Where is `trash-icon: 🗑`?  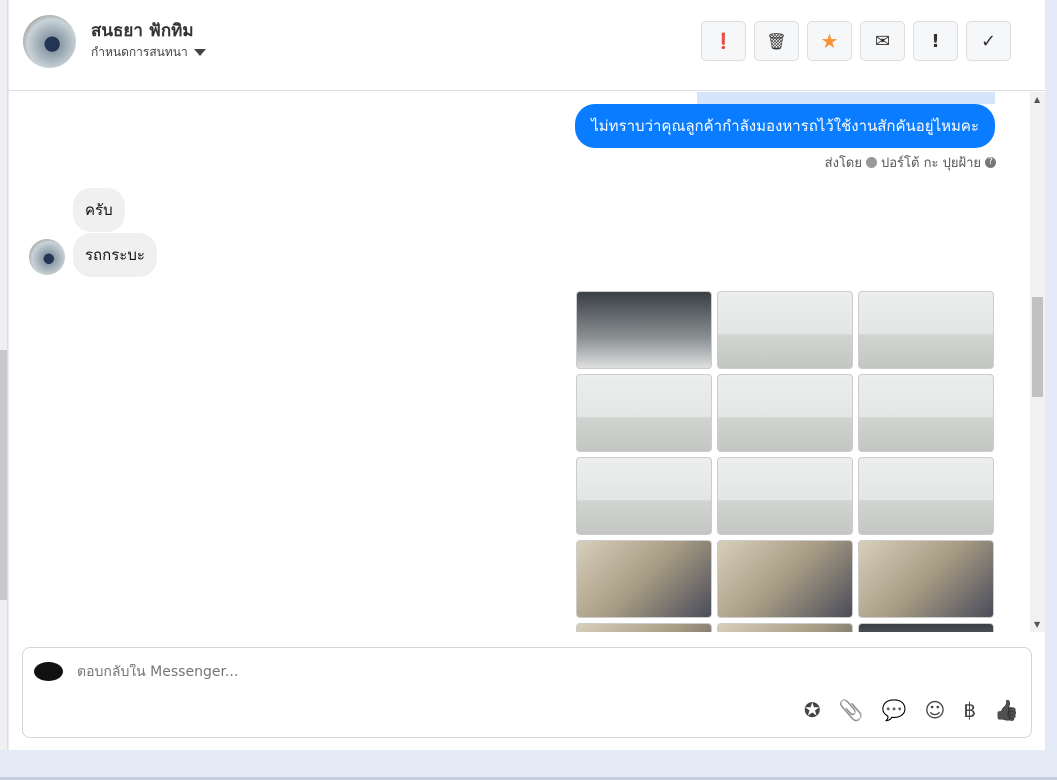 trash-icon: 🗑 is located at coordinates (776, 41).